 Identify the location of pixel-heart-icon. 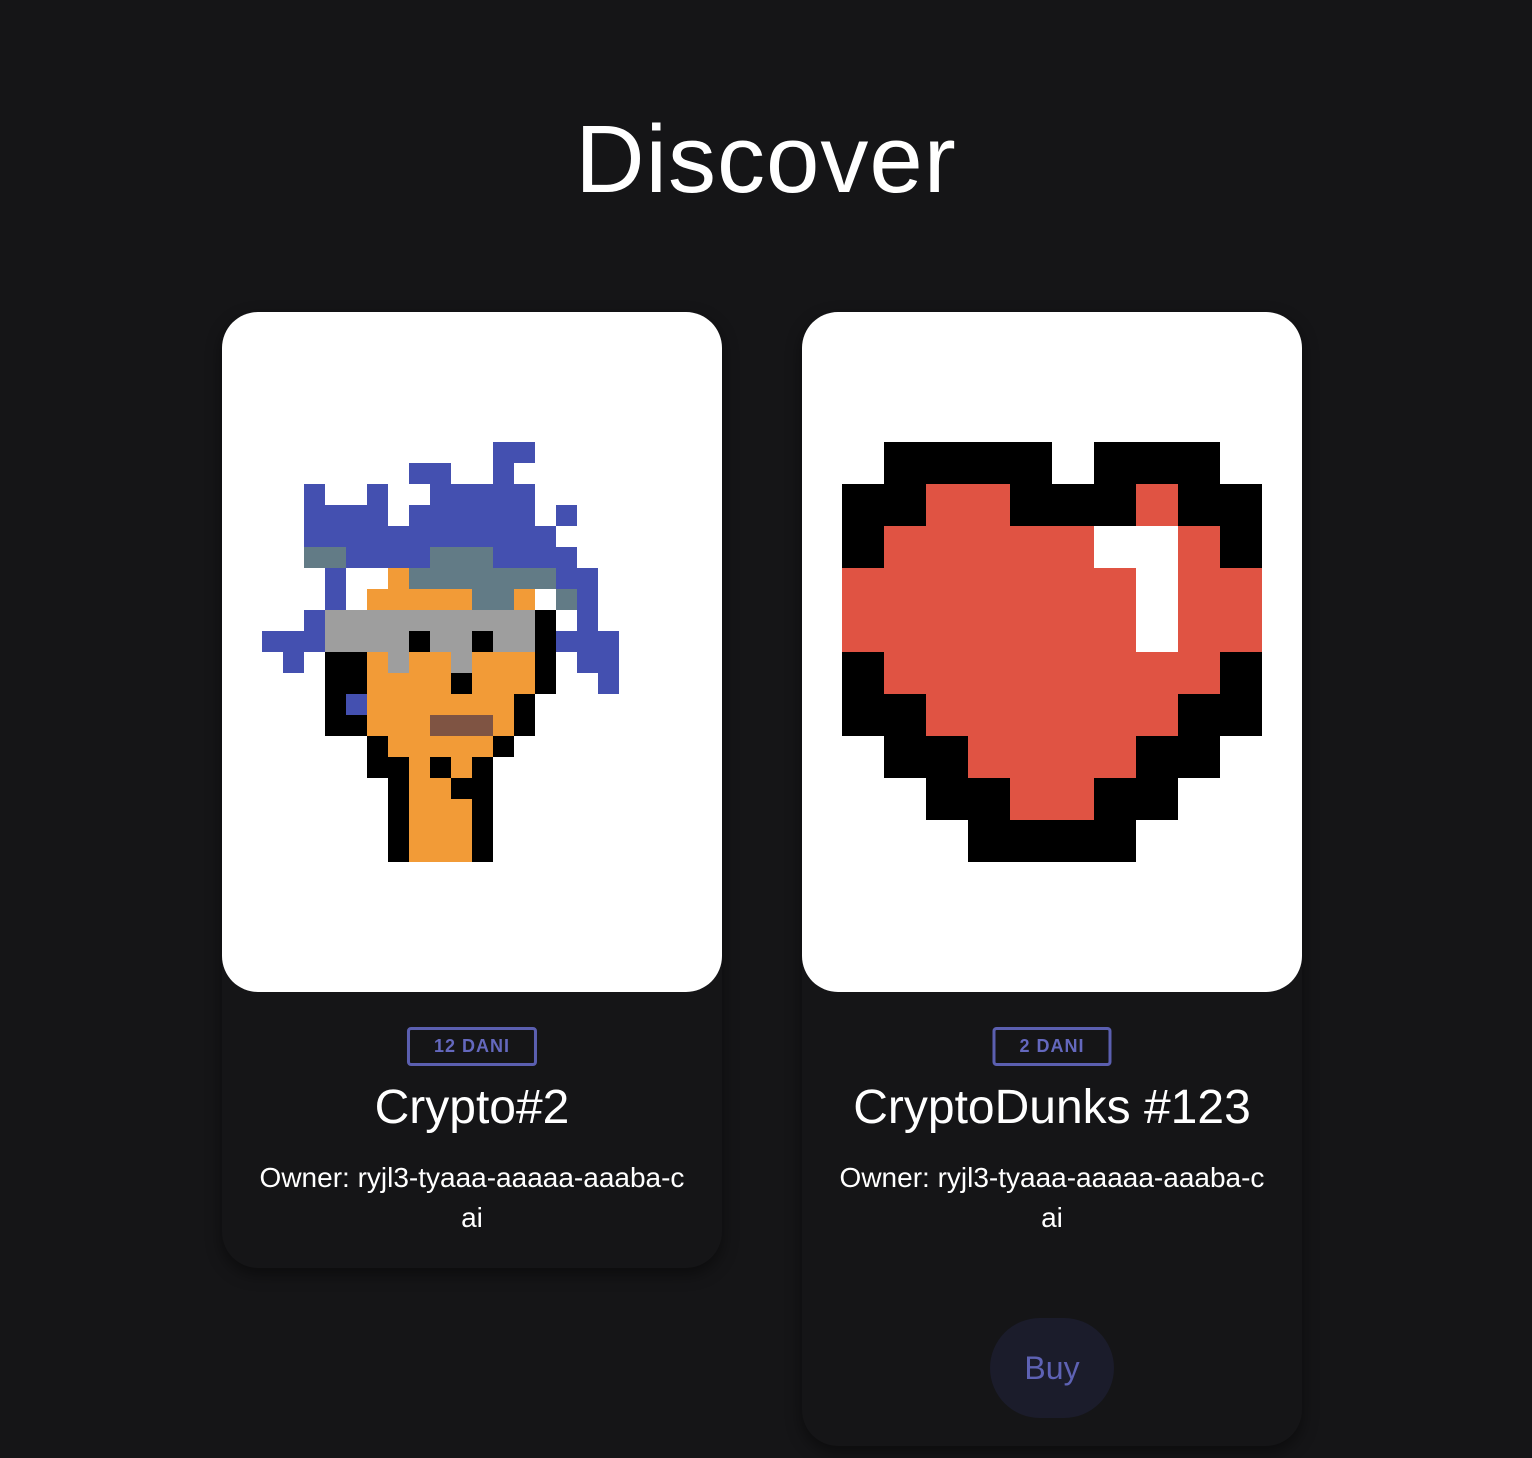
(1052, 652).